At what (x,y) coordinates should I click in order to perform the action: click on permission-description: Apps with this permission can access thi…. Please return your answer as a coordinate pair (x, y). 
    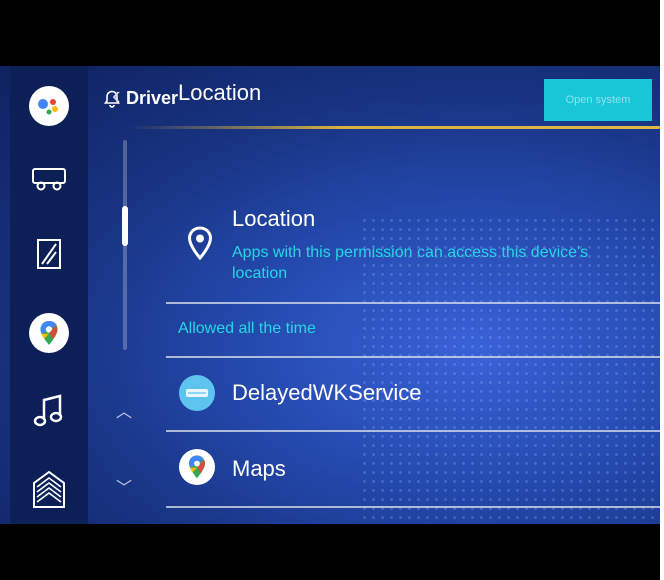
    Looking at the image, I should click on (410, 263).